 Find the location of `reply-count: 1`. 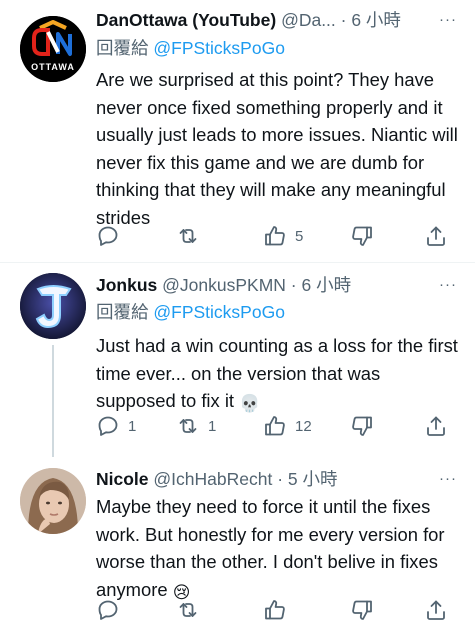

reply-count: 1 is located at coordinates (132, 426).